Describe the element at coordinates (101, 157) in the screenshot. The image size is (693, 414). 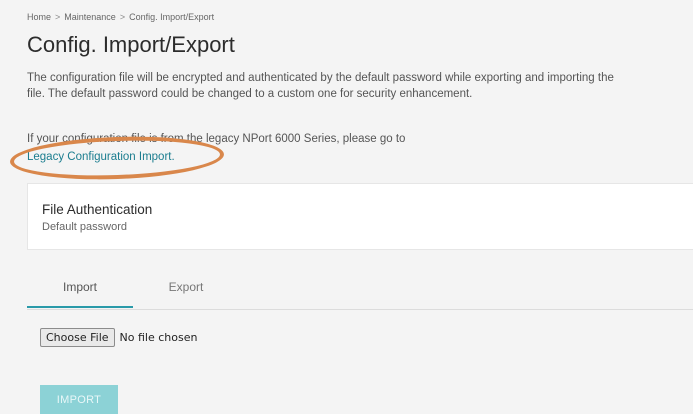
I see `legacy-configuration-import-link: Legacy Configuration Import.` at that location.